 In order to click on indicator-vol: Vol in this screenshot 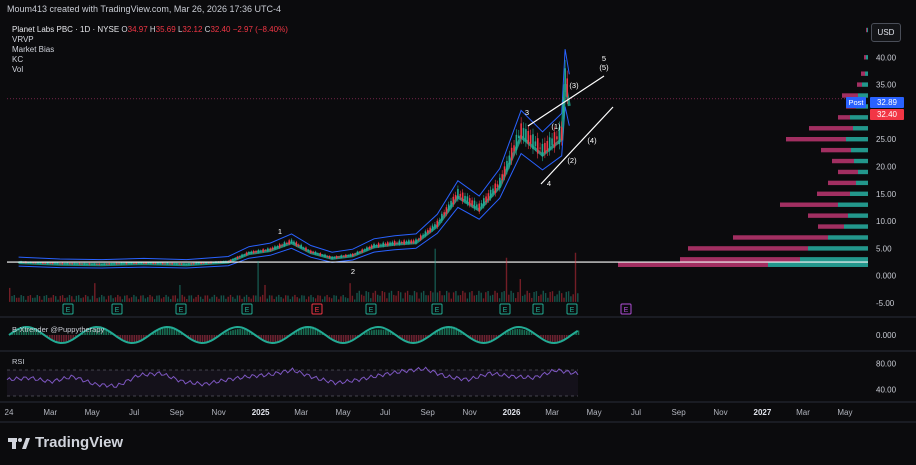, I will do `click(150, 70)`.